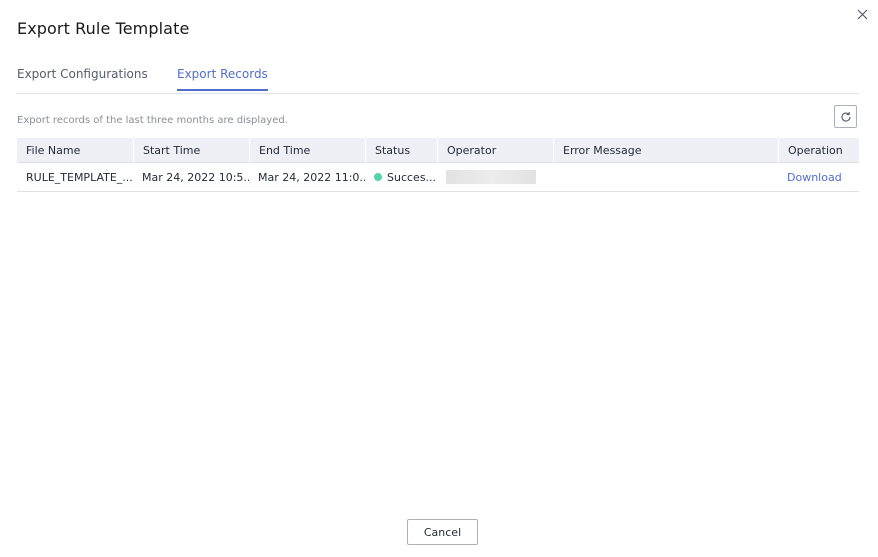 The height and width of the screenshot is (557, 878). What do you see at coordinates (495, 150) in the screenshot?
I see `column-header-operator: Operator` at bounding box center [495, 150].